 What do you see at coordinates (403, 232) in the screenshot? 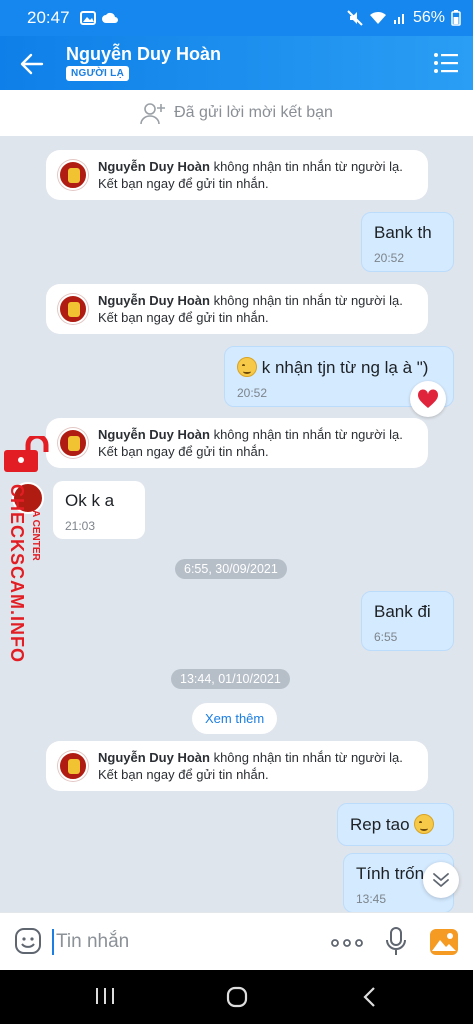
I see `message-text: Bank th` at bounding box center [403, 232].